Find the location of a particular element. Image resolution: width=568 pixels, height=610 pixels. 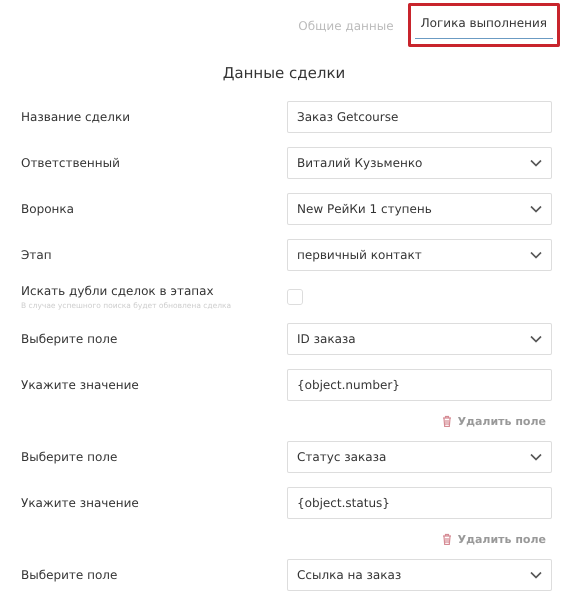

input-field: Заказ Getcourse is located at coordinates (419, 117).